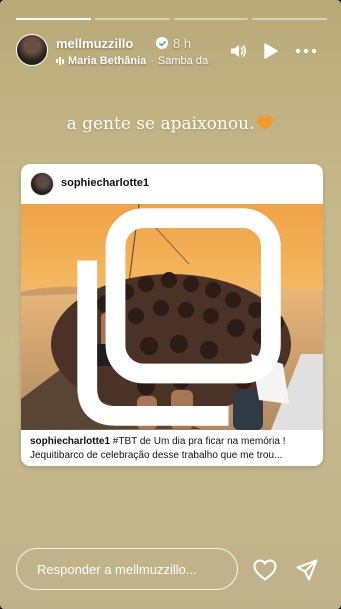  I want to click on caption-text: a gente se apaixonou., so click(160, 124).